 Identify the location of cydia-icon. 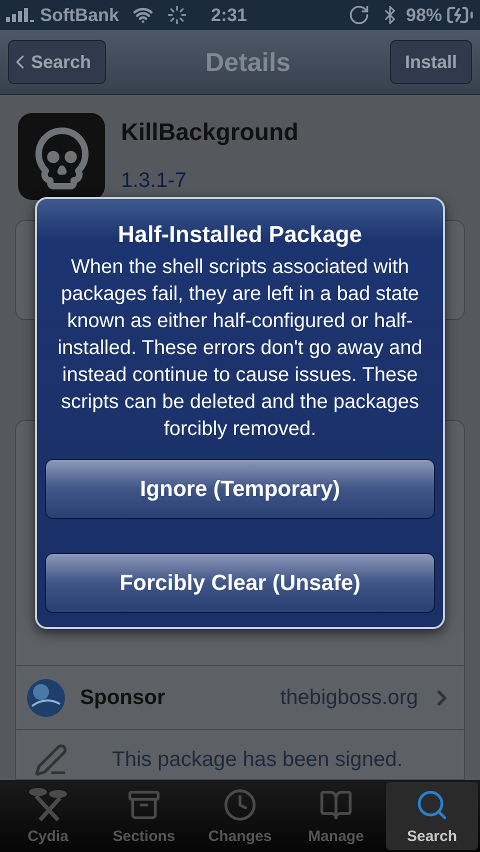
(48, 804).